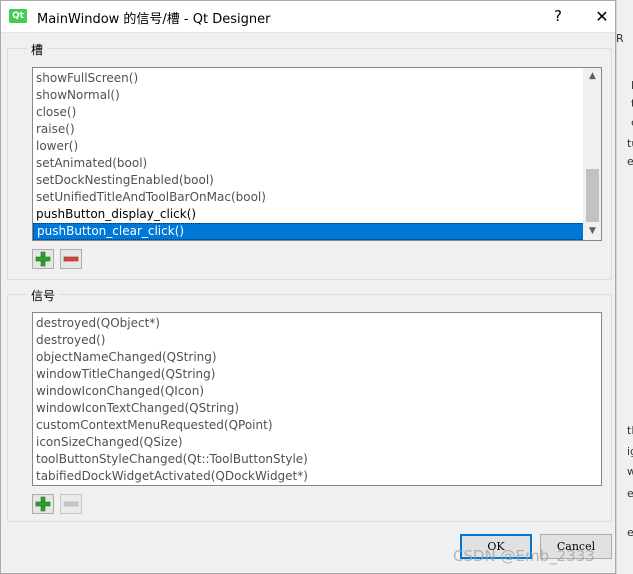 The width and height of the screenshot is (633, 574). I want to click on close-button: ✕, so click(602, 16).